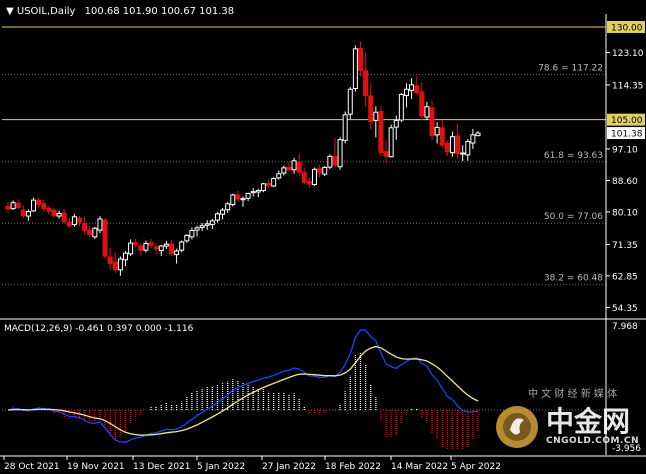  Describe the element at coordinates (353, 467) in the screenshot. I see `time-tick-label: 18 Feb 2022` at that location.